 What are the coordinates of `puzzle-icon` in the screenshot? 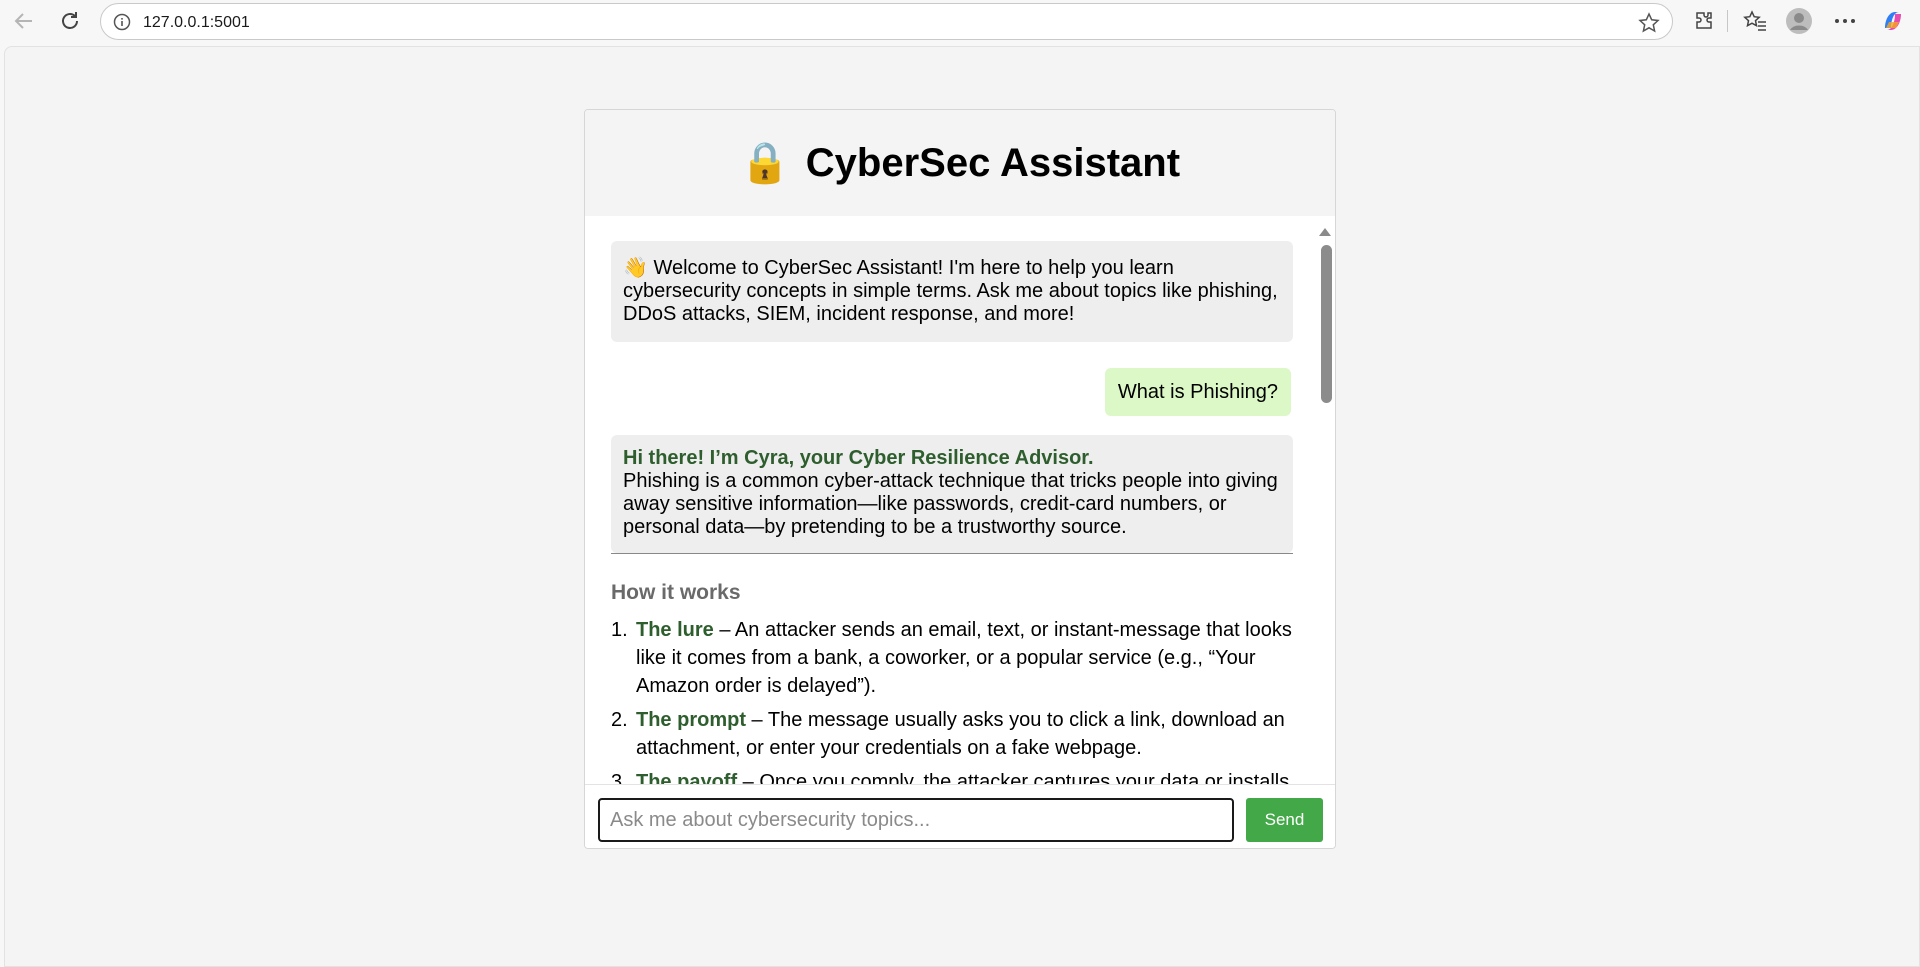 It's located at (1704, 20).